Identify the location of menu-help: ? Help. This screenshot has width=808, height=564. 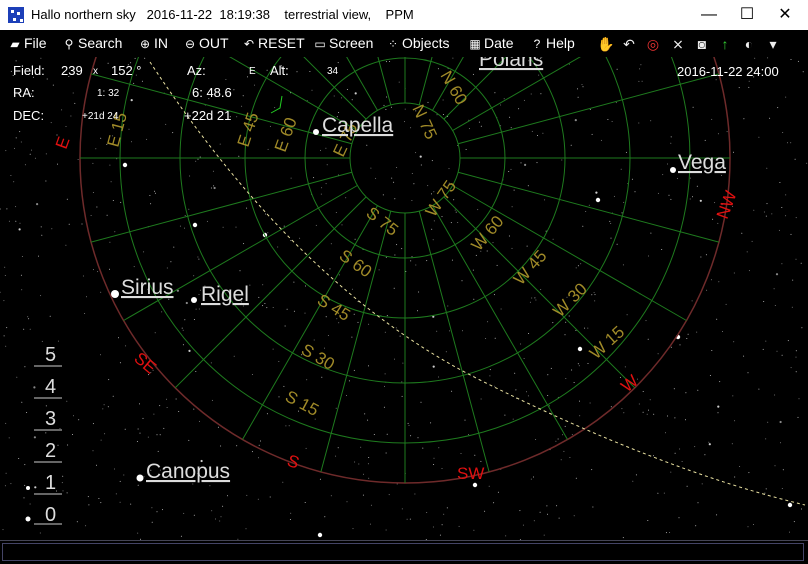
(552, 43).